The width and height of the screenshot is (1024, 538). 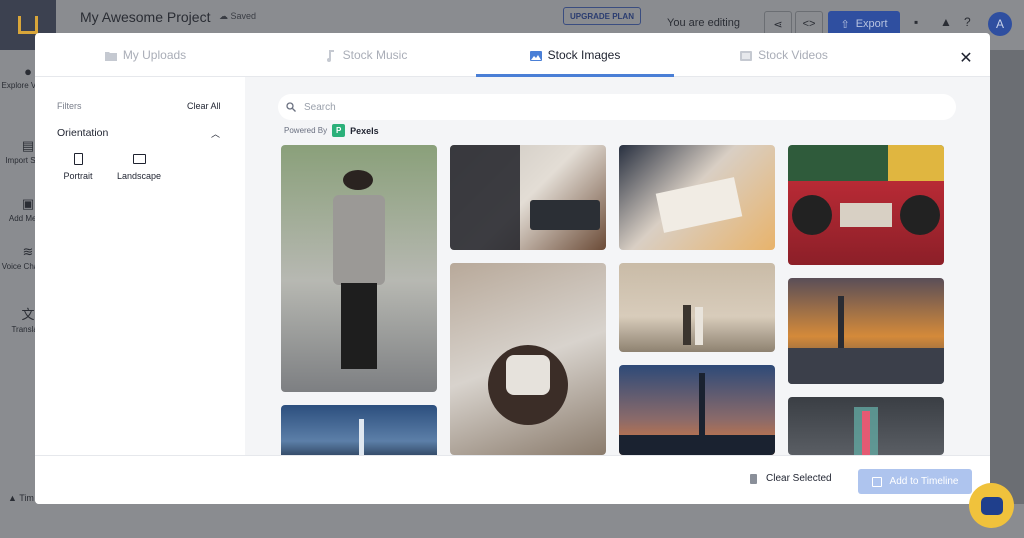 I want to click on add-to-timeline-button: Add to Timeline, so click(x=915, y=481).